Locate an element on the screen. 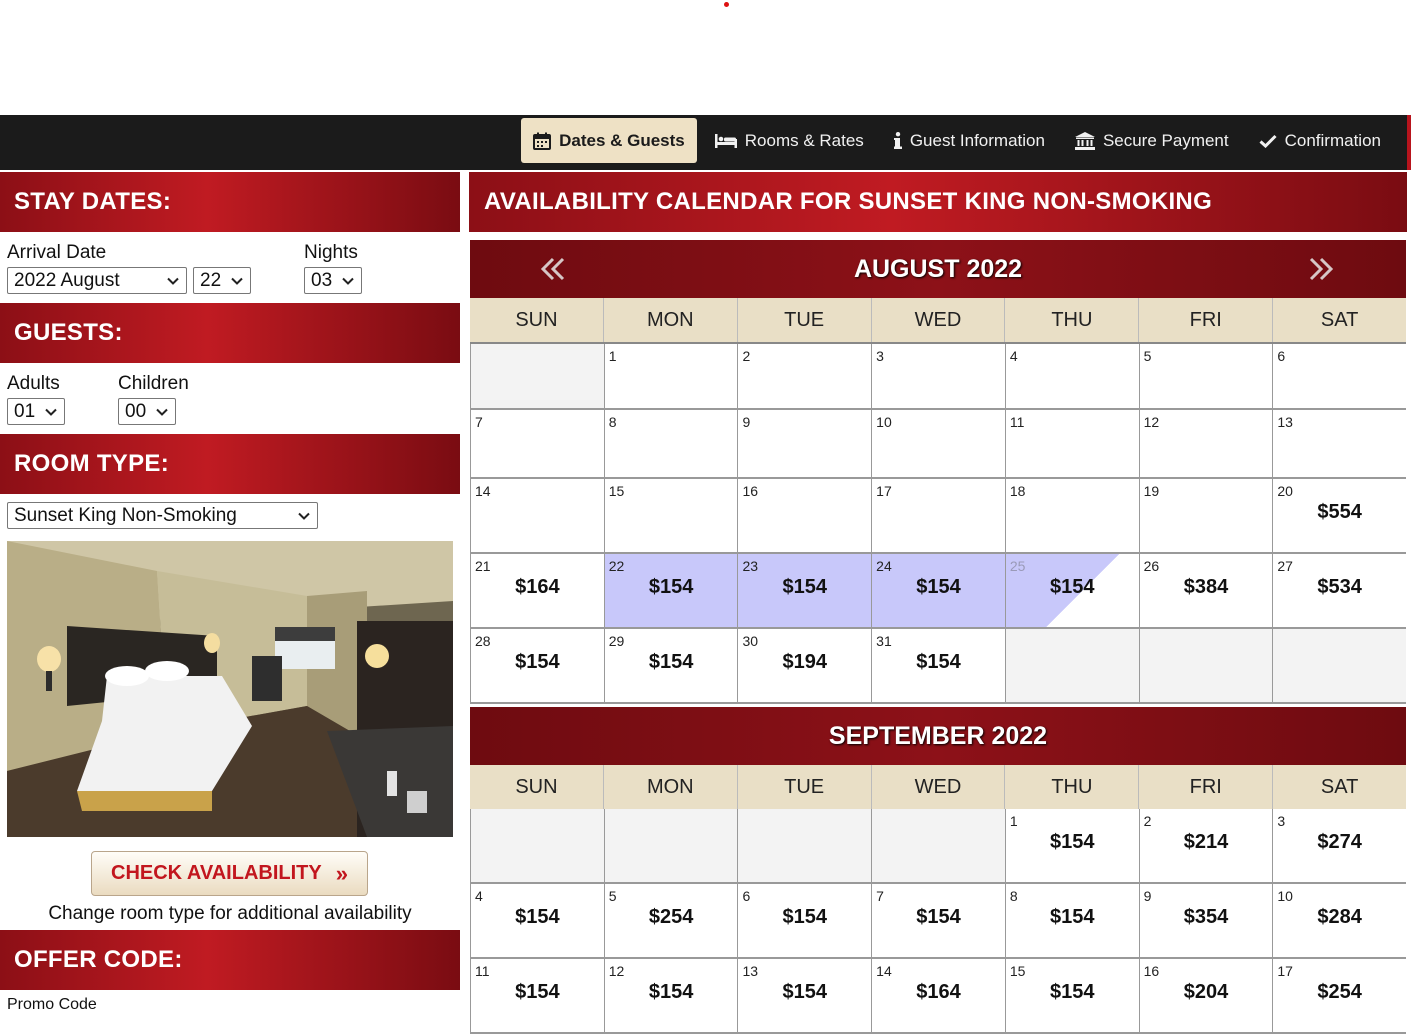  calendar-day-cell: 22 $154 is located at coordinates (670, 590).